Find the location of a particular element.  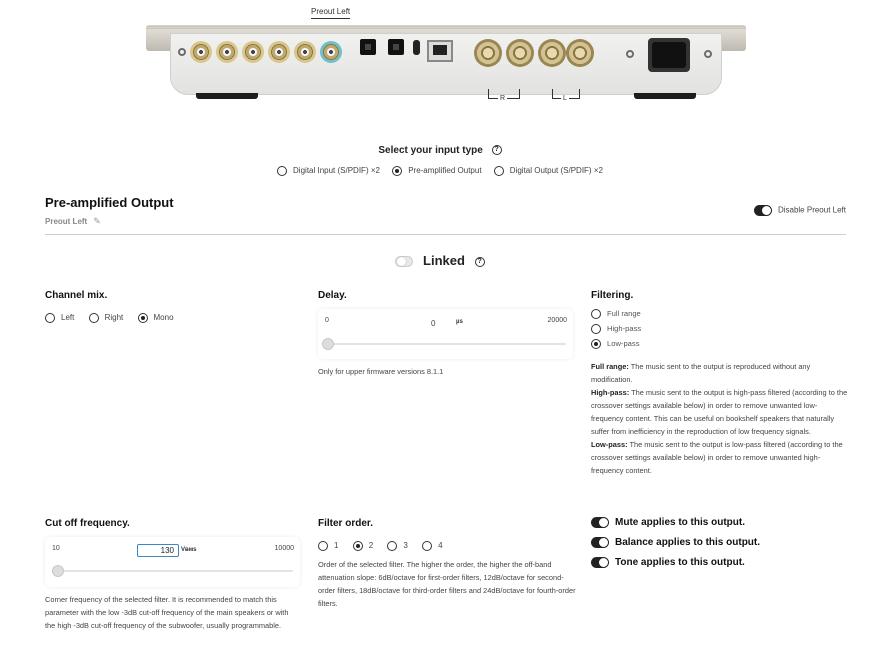

section-divider is located at coordinates (445, 234).